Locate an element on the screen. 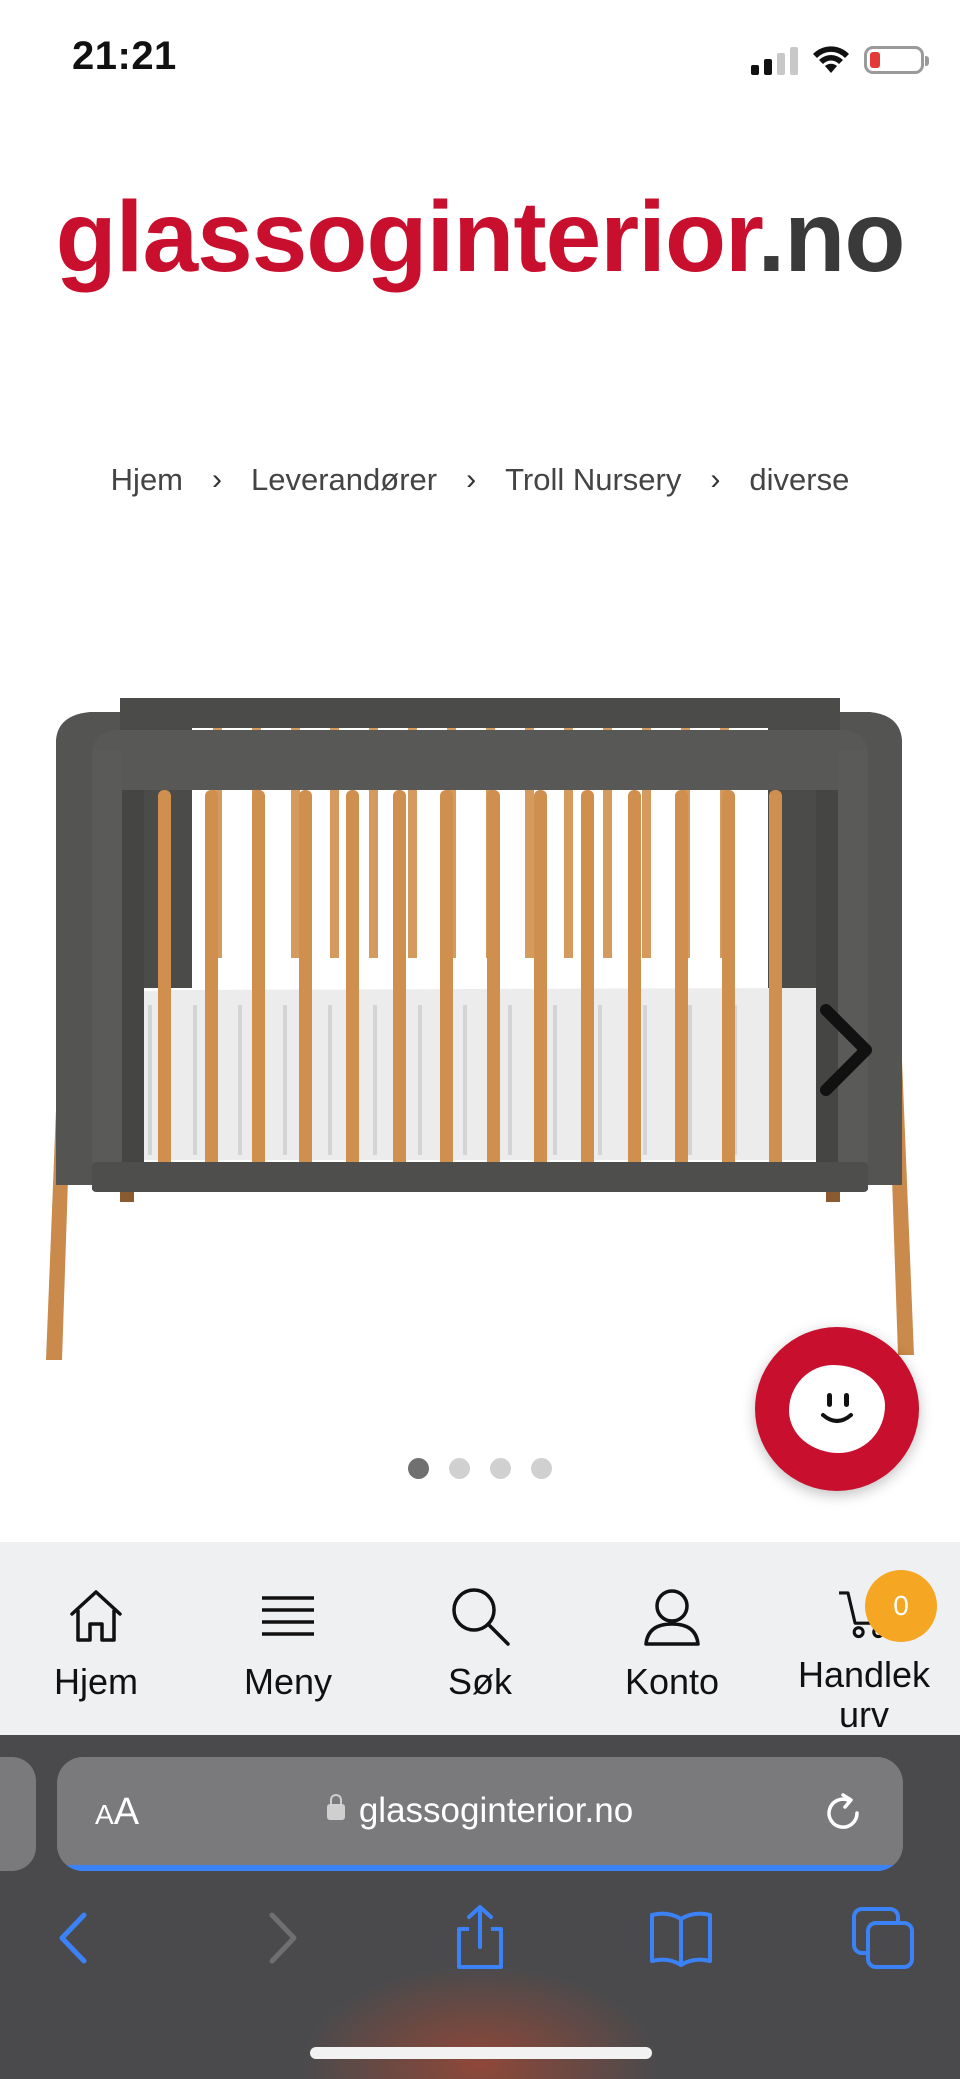 The image size is (960, 2079). lock-icon is located at coordinates (335, 1807).